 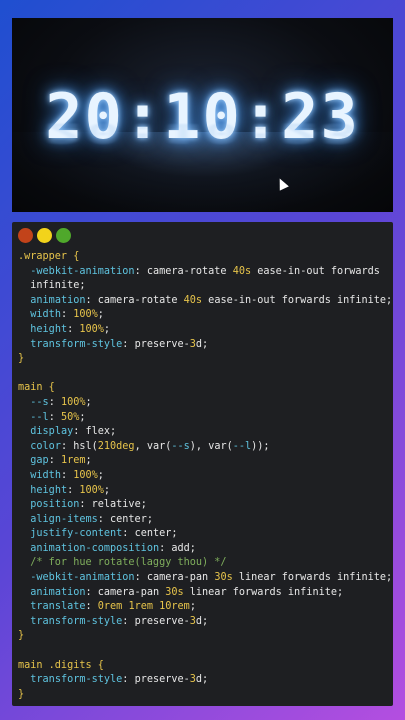 I want to click on code-line: display: flex;, so click(x=73, y=432).